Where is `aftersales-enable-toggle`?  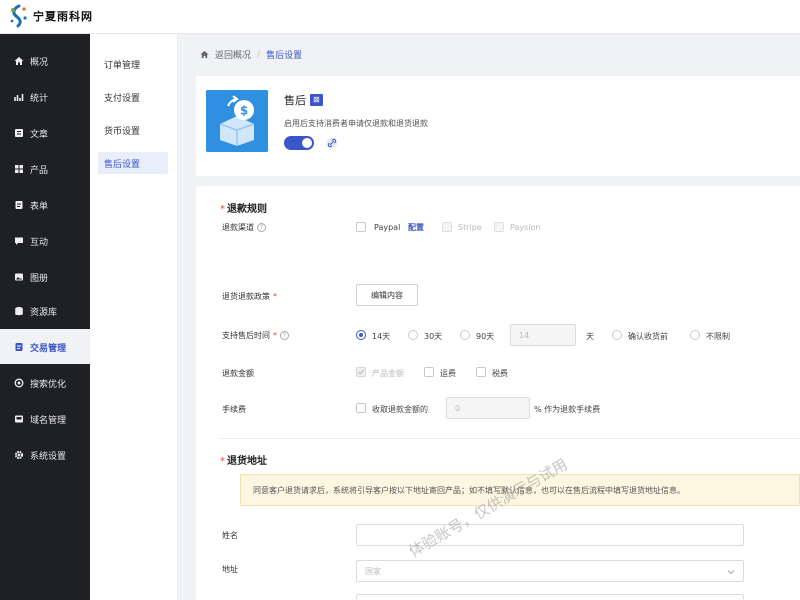 aftersales-enable-toggle is located at coordinates (299, 143).